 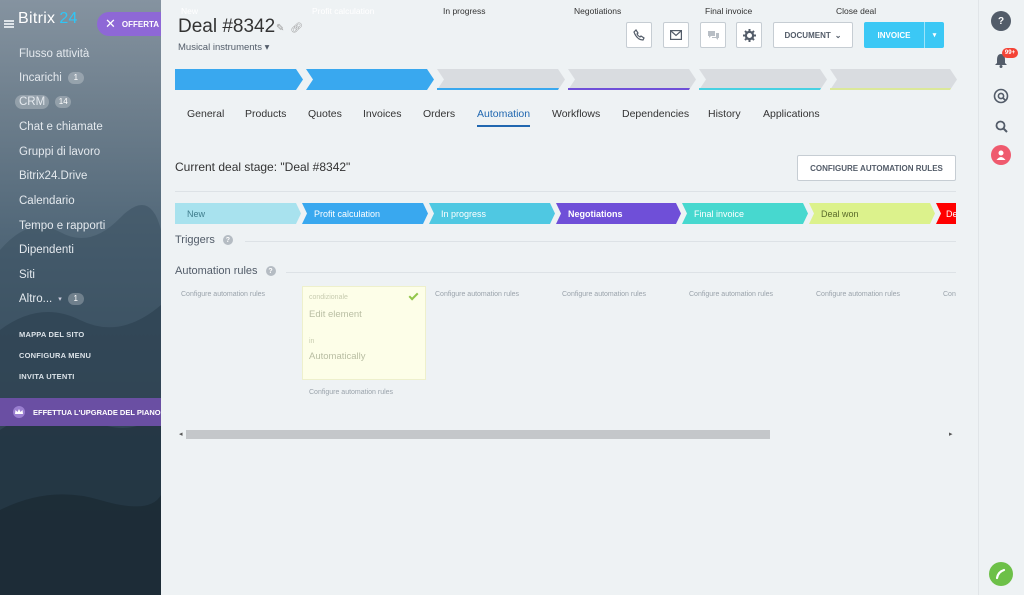 What do you see at coordinates (382, 114) in the screenshot?
I see `tab-invoices: Invoices` at bounding box center [382, 114].